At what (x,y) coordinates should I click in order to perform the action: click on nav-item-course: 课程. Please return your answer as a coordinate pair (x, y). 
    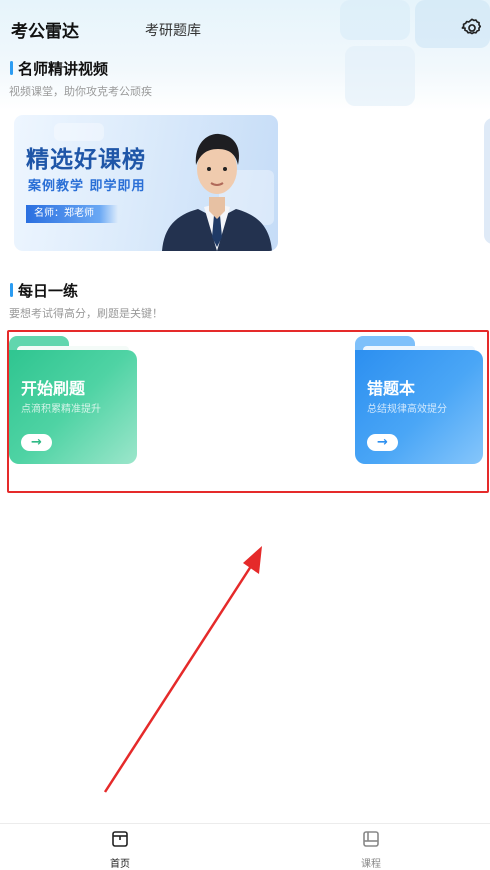
    Looking at the image, I should click on (371, 850).